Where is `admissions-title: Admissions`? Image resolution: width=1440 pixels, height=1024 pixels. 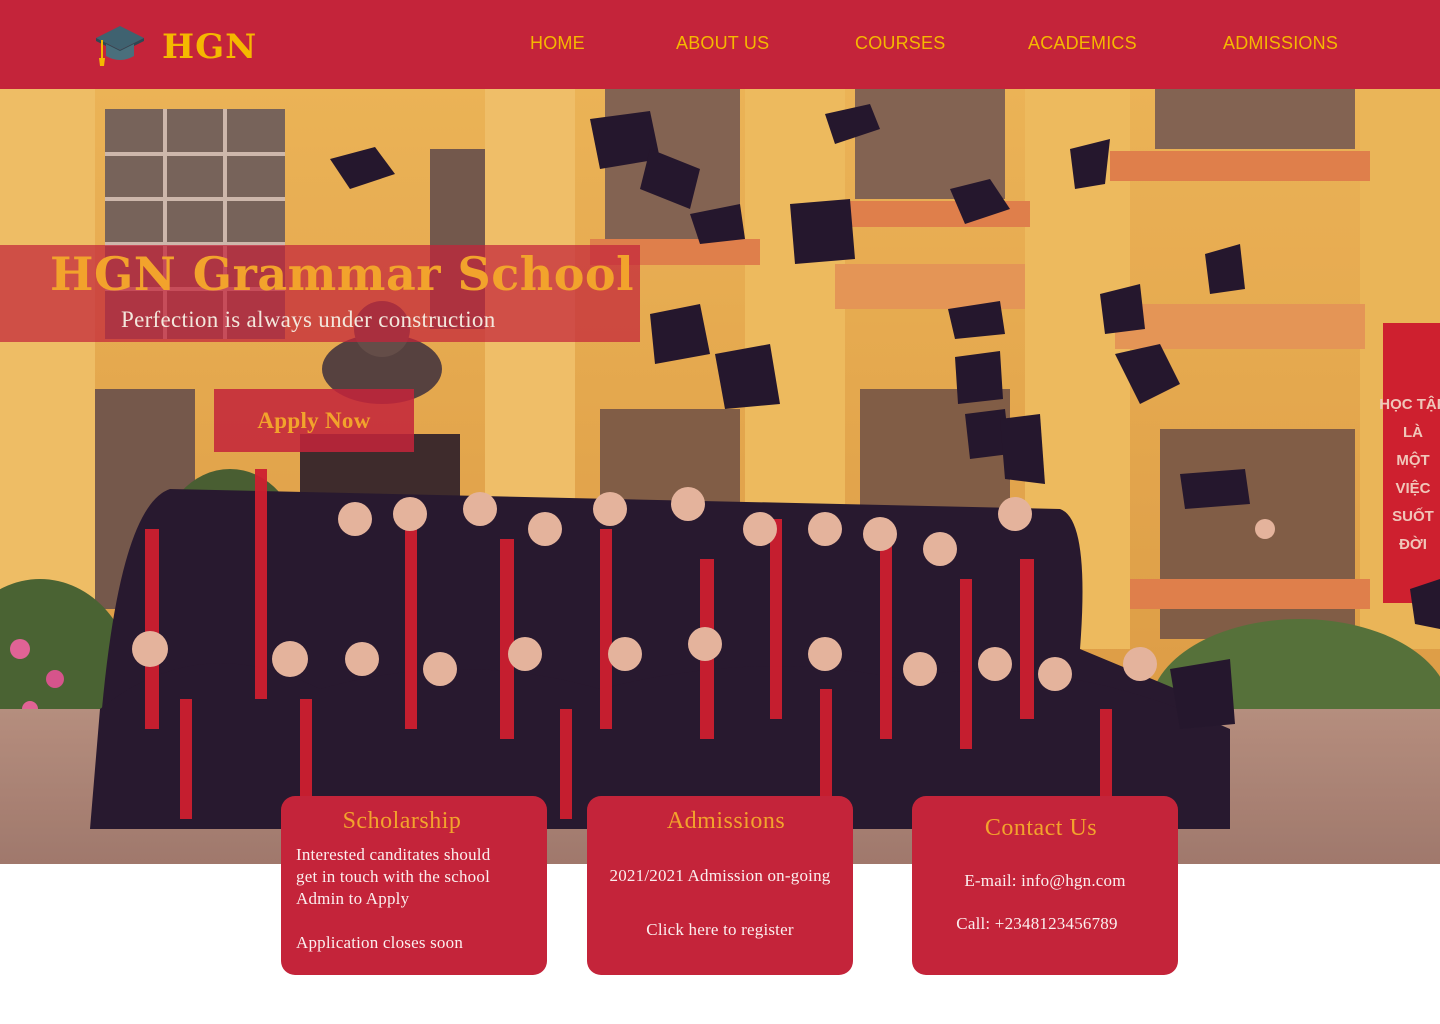 admissions-title: Admissions is located at coordinates (726, 821).